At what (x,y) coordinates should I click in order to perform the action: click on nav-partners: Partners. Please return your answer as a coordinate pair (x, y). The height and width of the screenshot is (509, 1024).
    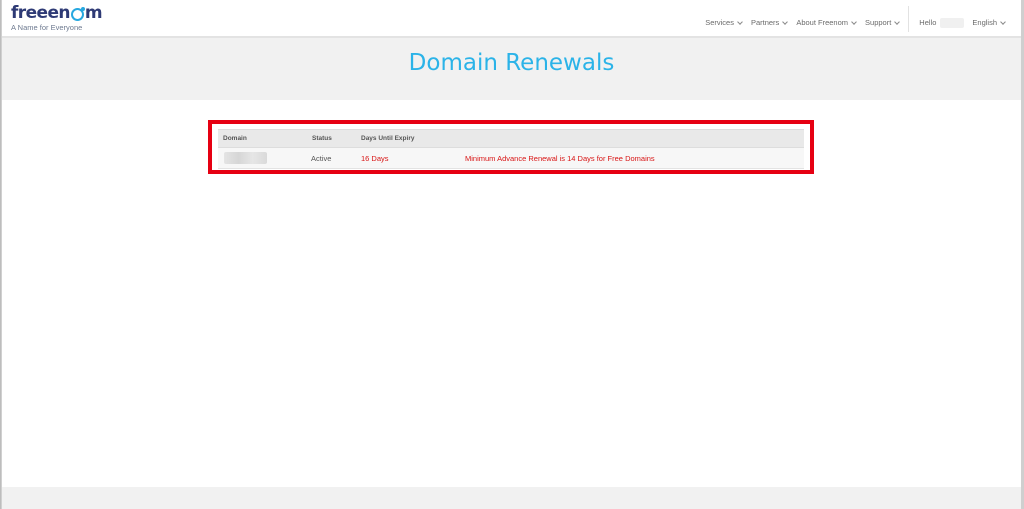
    Looking at the image, I should click on (769, 22).